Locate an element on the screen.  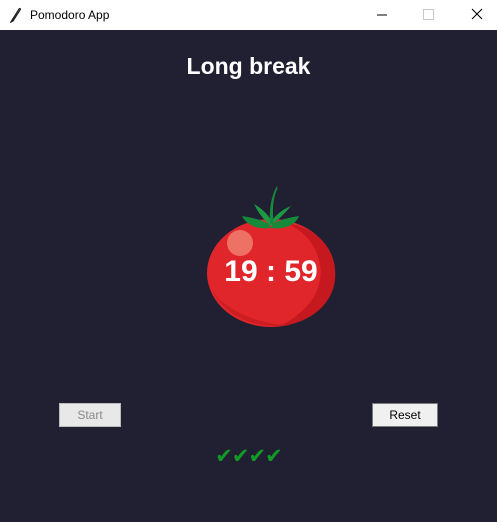
minimize-icon is located at coordinates (382, 15).